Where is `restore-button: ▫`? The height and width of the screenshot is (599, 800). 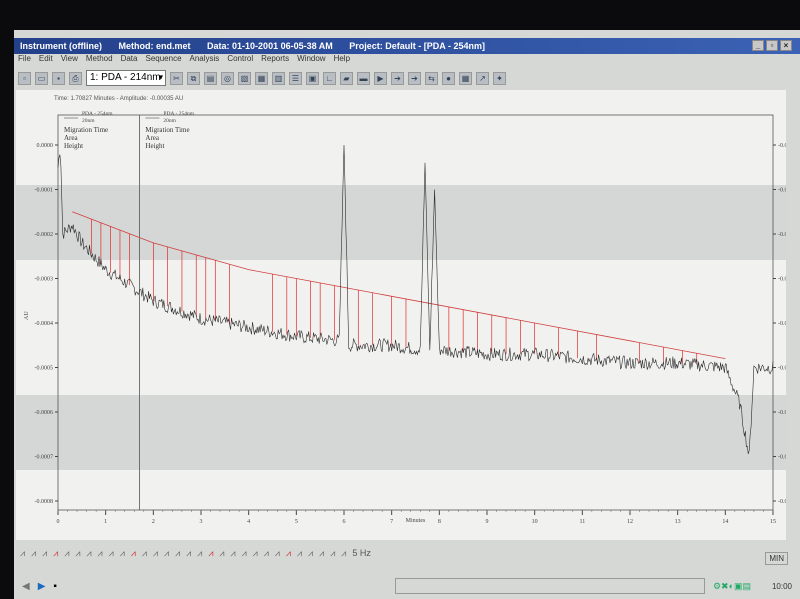 restore-button: ▫ is located at coordinates (772, 45).